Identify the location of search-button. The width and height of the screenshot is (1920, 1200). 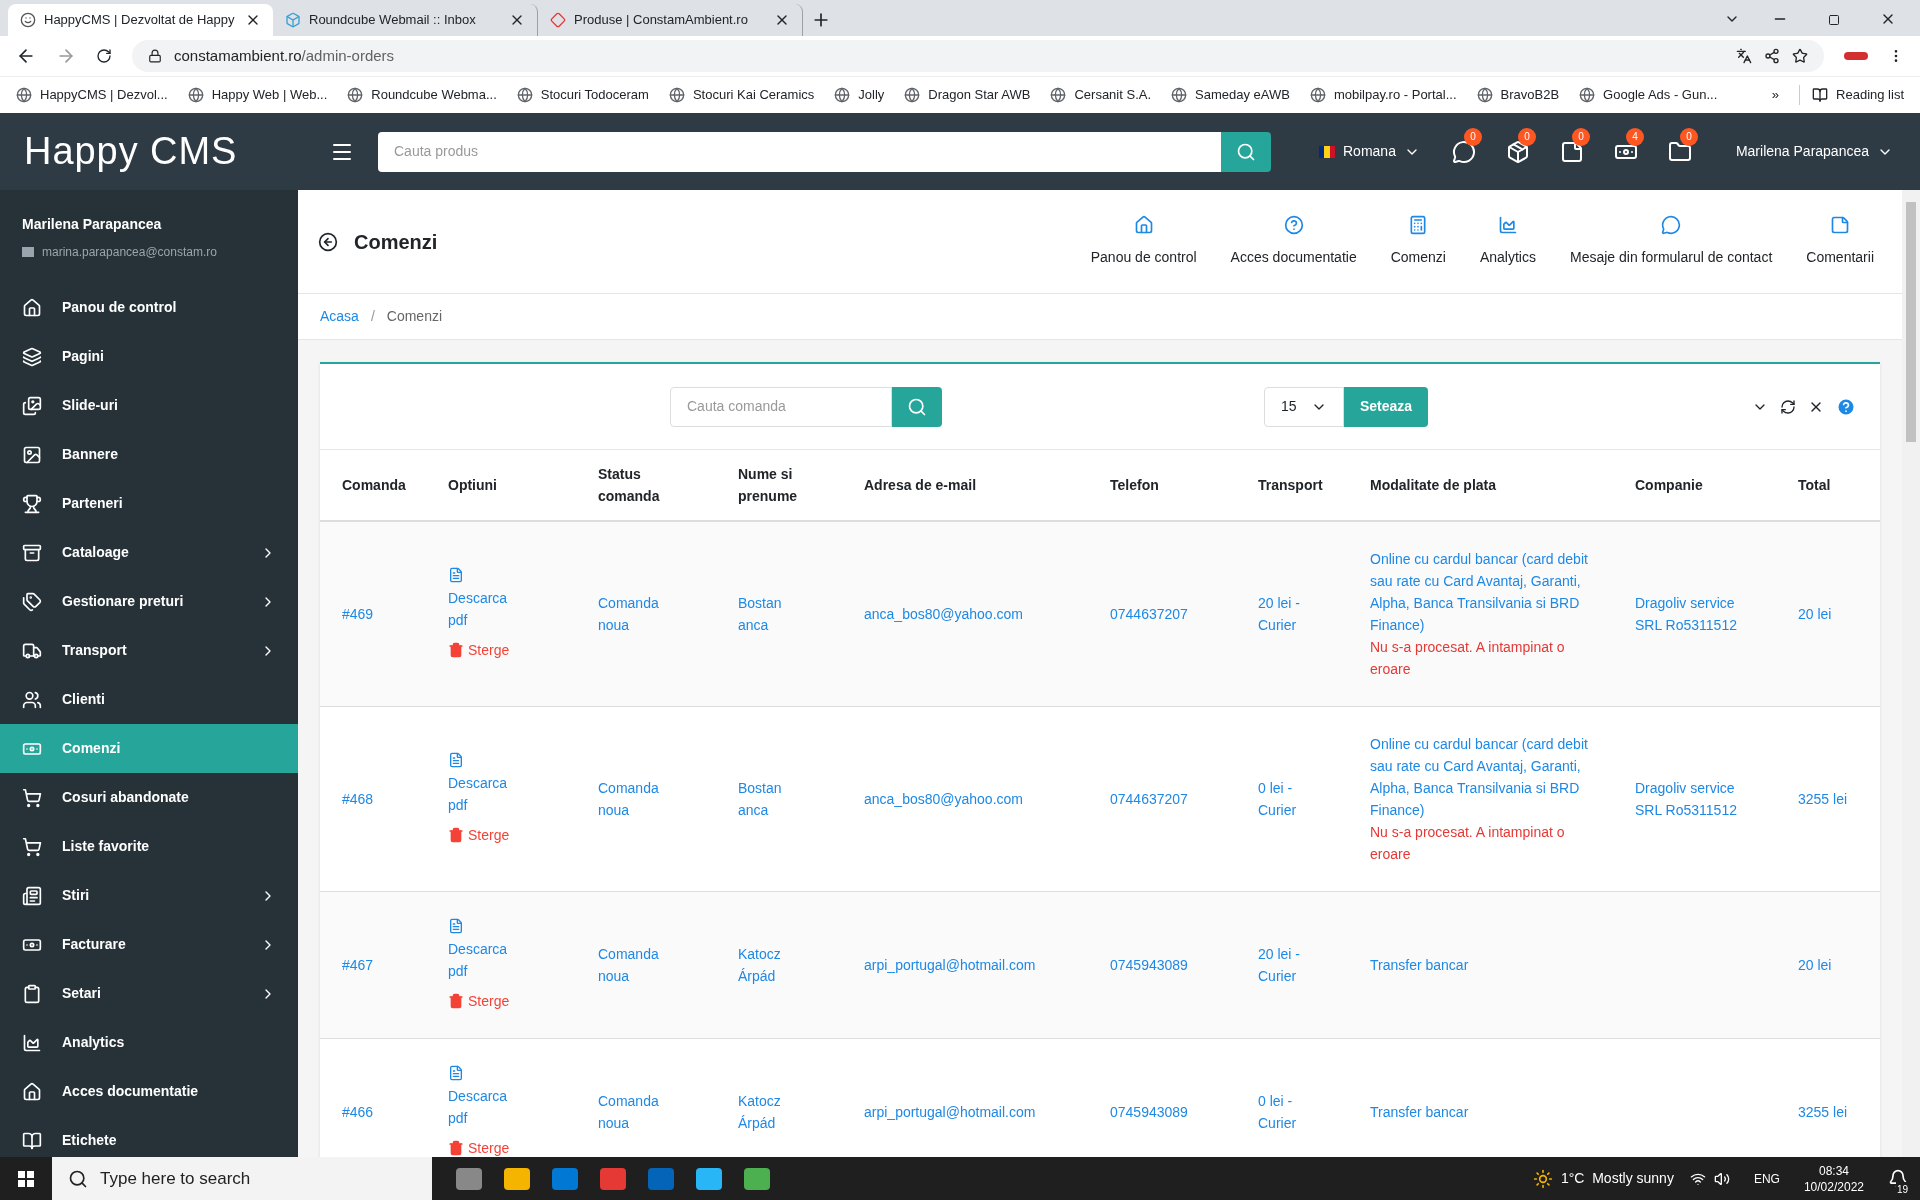
(1246, 151).